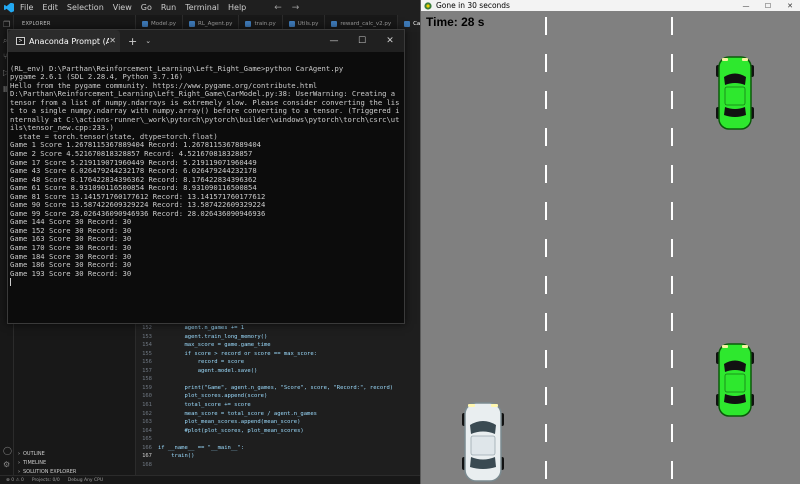 This screenshot has width=800, height=484. I want to click on chevron-down-icon: ⌄, so click(148, 41).